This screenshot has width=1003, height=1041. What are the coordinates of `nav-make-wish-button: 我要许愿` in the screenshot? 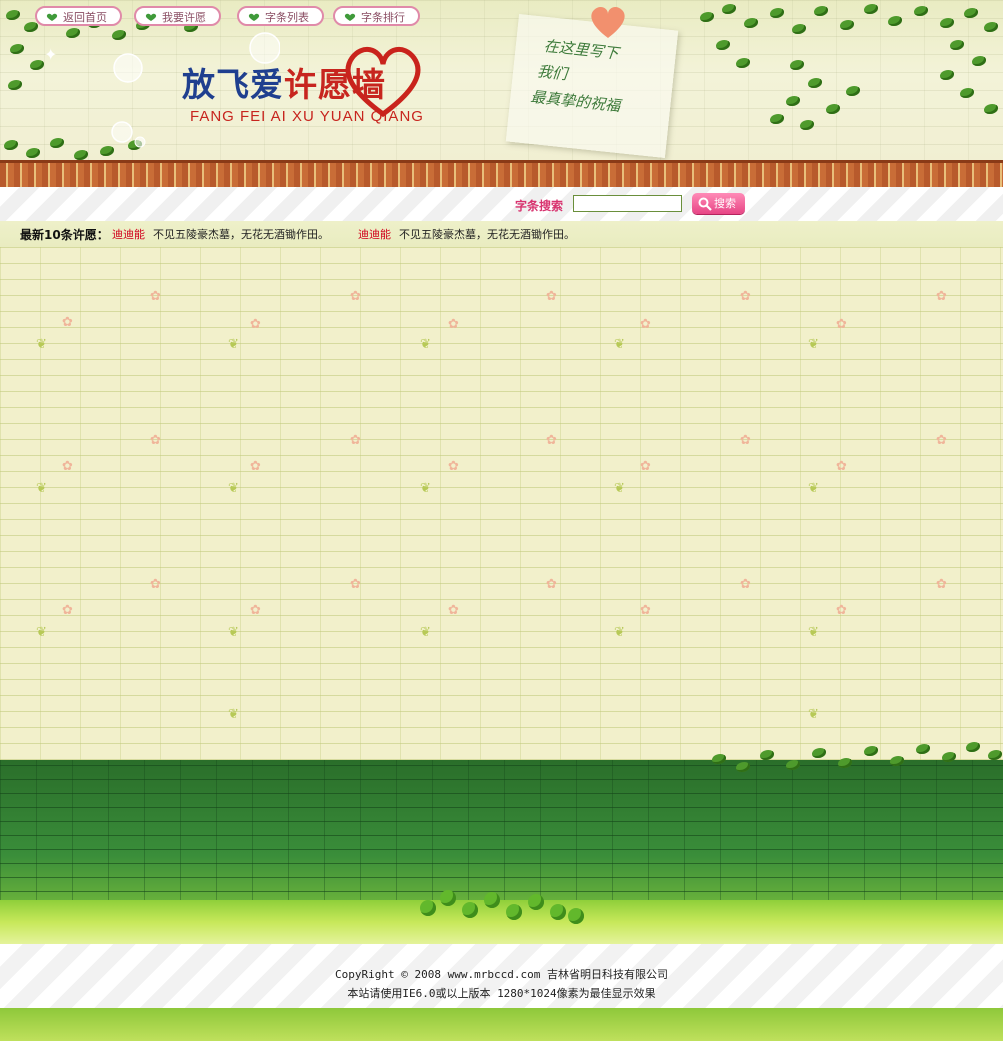 It's located at (177, 16).